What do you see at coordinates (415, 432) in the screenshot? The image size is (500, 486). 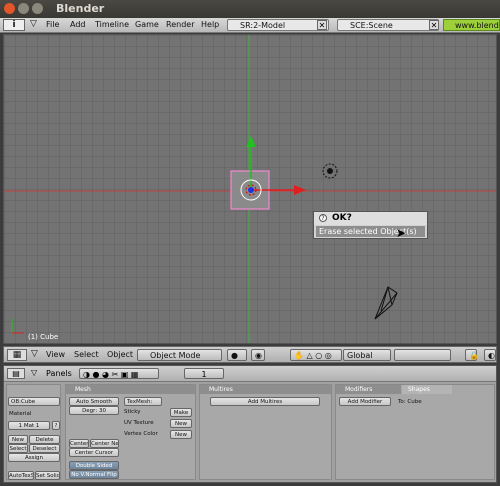 I see `modifiers-panel: Modifiers Shapes Add Modifier To: Cube` at bounding box center [415, 432].